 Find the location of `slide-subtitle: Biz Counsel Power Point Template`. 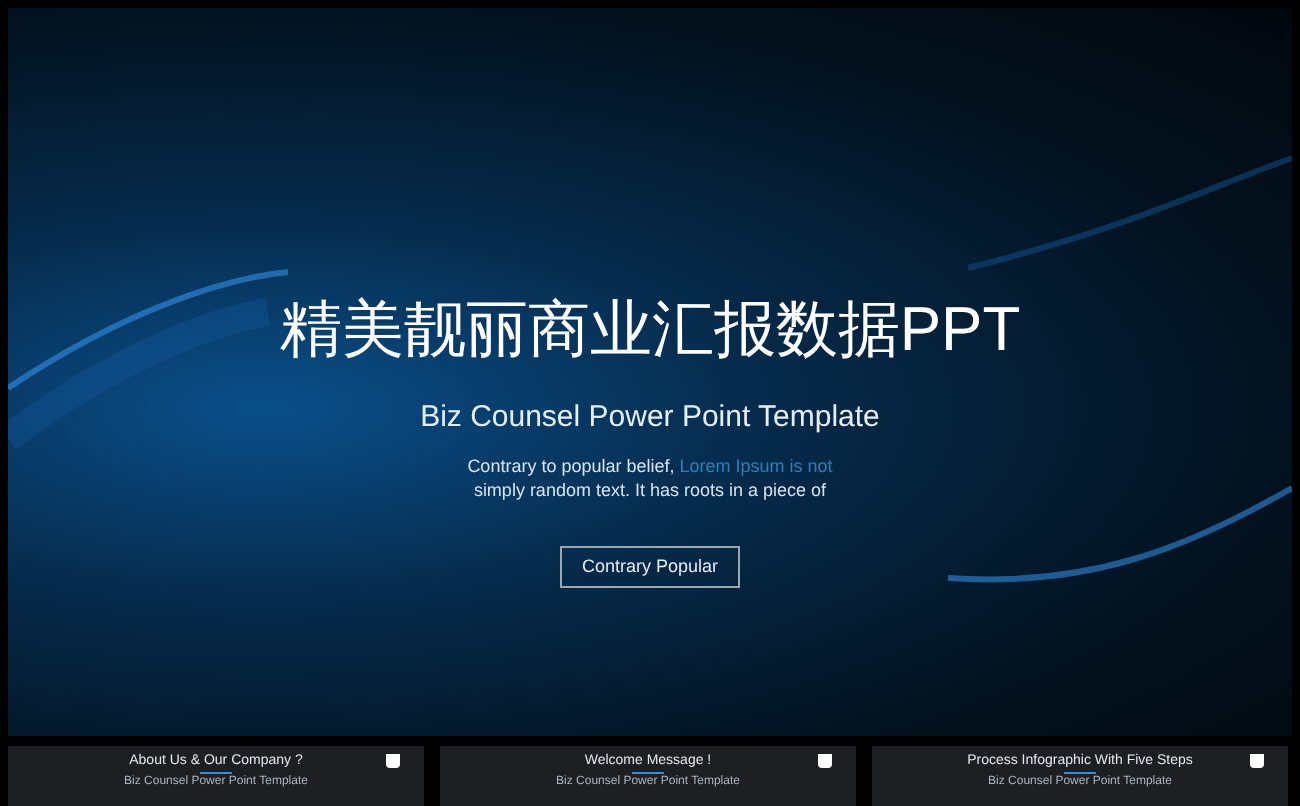

slide-subtitle: Biz Counsel Power Point Template is located at coordinates (650, 418).